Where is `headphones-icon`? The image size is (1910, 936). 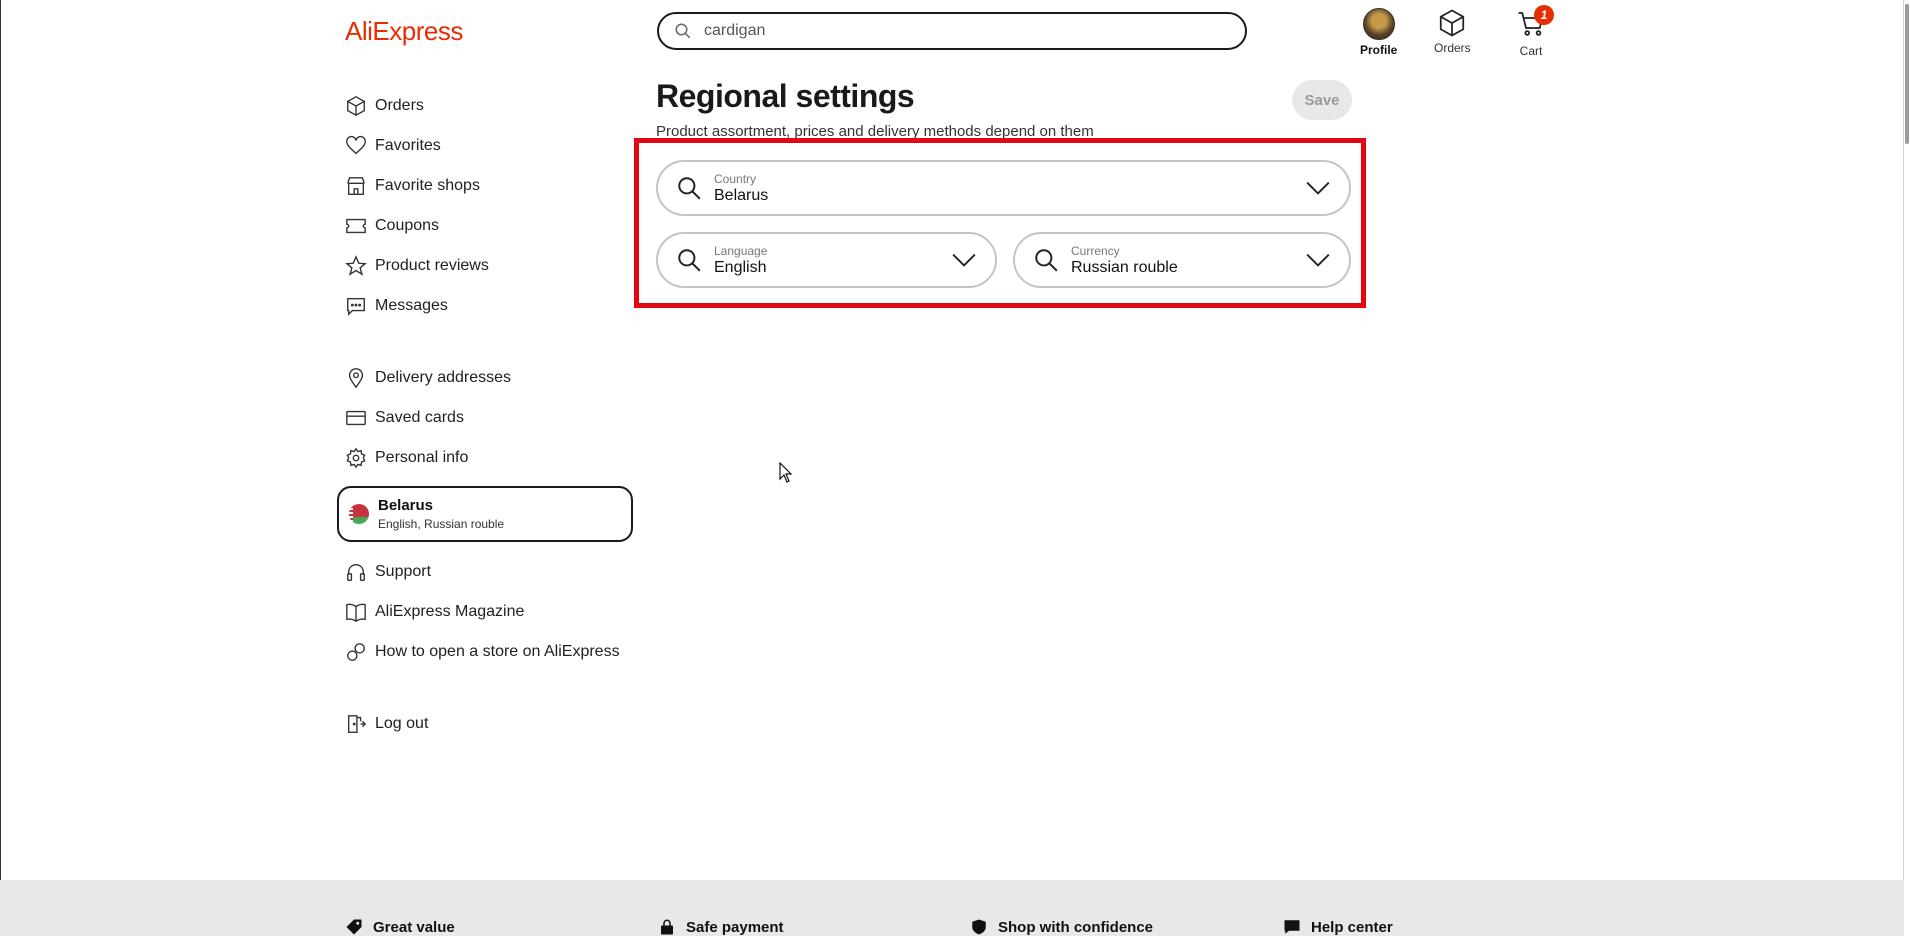 headphones-icon is located at coordinates (356, 572).